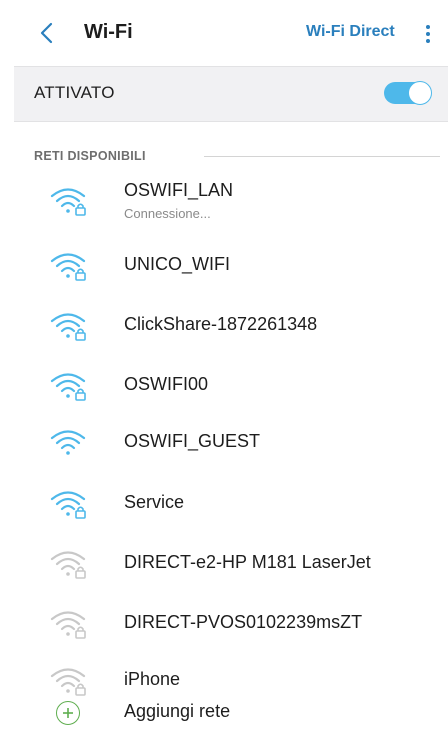 Image resolution: width=448 pixels, height=754 pixels. Describe the element at coordinates (231, 385) in the screenshot. I see `network-row: OSWIFI00` at that location.